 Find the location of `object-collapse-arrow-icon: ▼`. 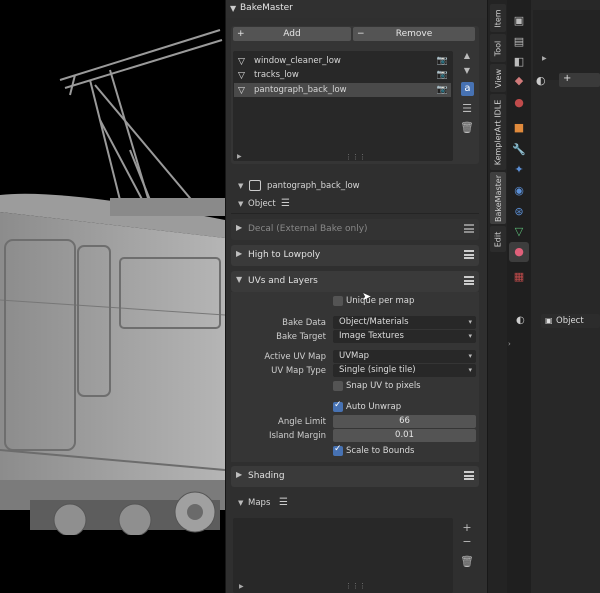

object-collapse-arrow-icon: ▼ is located at coordinates (240, 204).